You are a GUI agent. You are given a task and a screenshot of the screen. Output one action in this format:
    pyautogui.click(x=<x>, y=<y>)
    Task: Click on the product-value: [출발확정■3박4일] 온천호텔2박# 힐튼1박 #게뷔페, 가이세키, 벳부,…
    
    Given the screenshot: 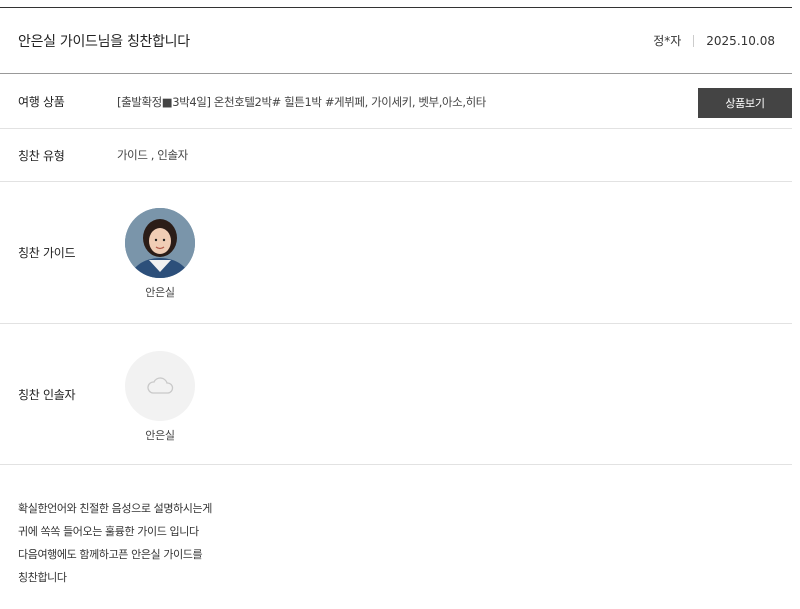 What is the action you would take?
    pyautogui.click(x=301, y=101)
    